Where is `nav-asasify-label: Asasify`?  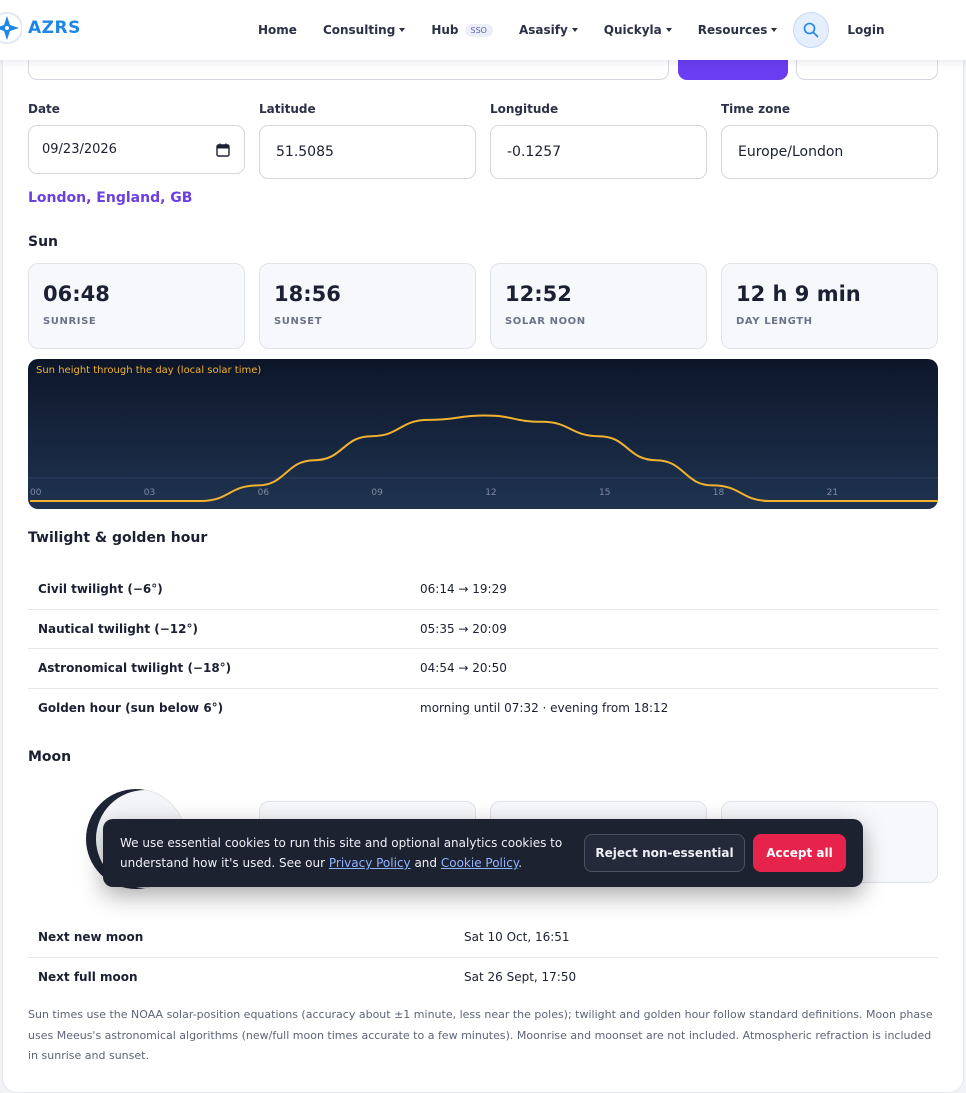
nav-asasify-label: Asasify is located at coordinates (543, 30).